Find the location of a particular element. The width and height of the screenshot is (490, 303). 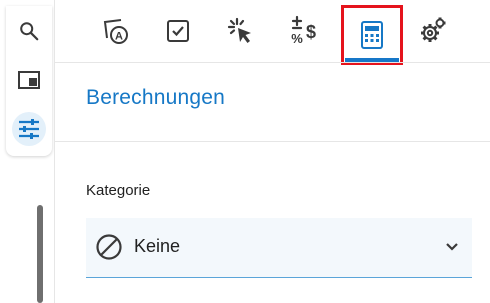

search-icon is located at coordinates (29, 31).